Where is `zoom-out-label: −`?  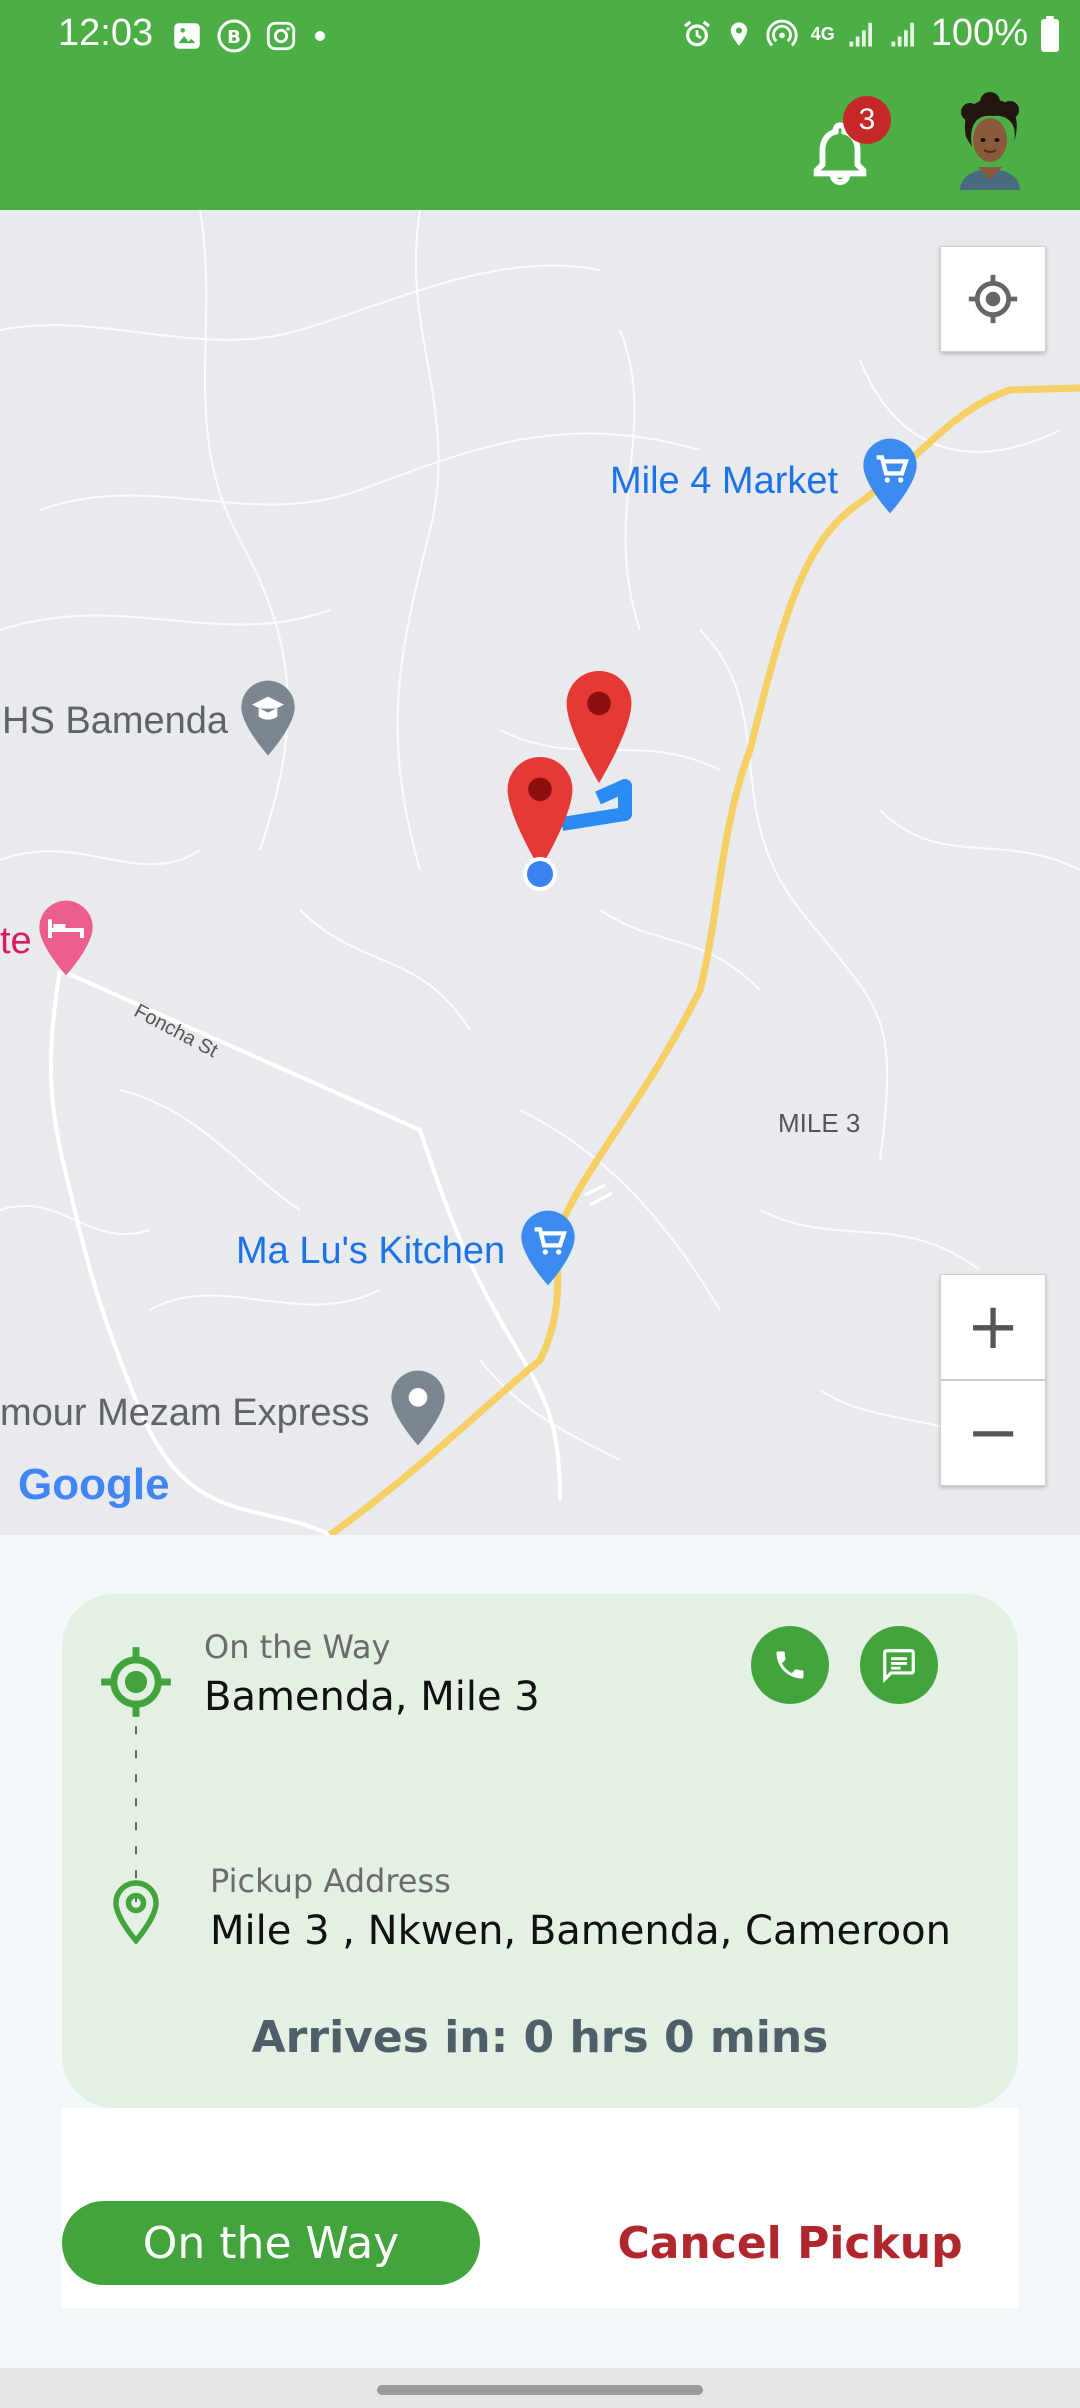
zoom-out-label: − is located at coordinates (993, 1433).